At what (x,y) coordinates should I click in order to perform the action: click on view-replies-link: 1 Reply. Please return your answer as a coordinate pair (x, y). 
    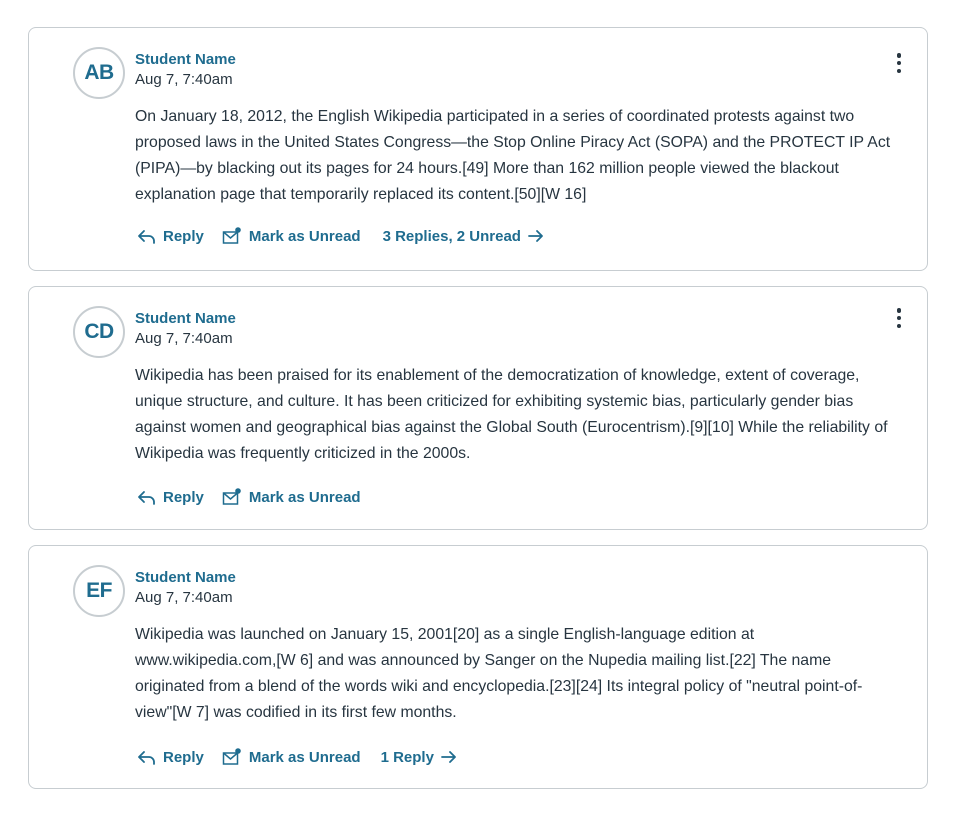
    Looking at the image, I should click on (419, 757).